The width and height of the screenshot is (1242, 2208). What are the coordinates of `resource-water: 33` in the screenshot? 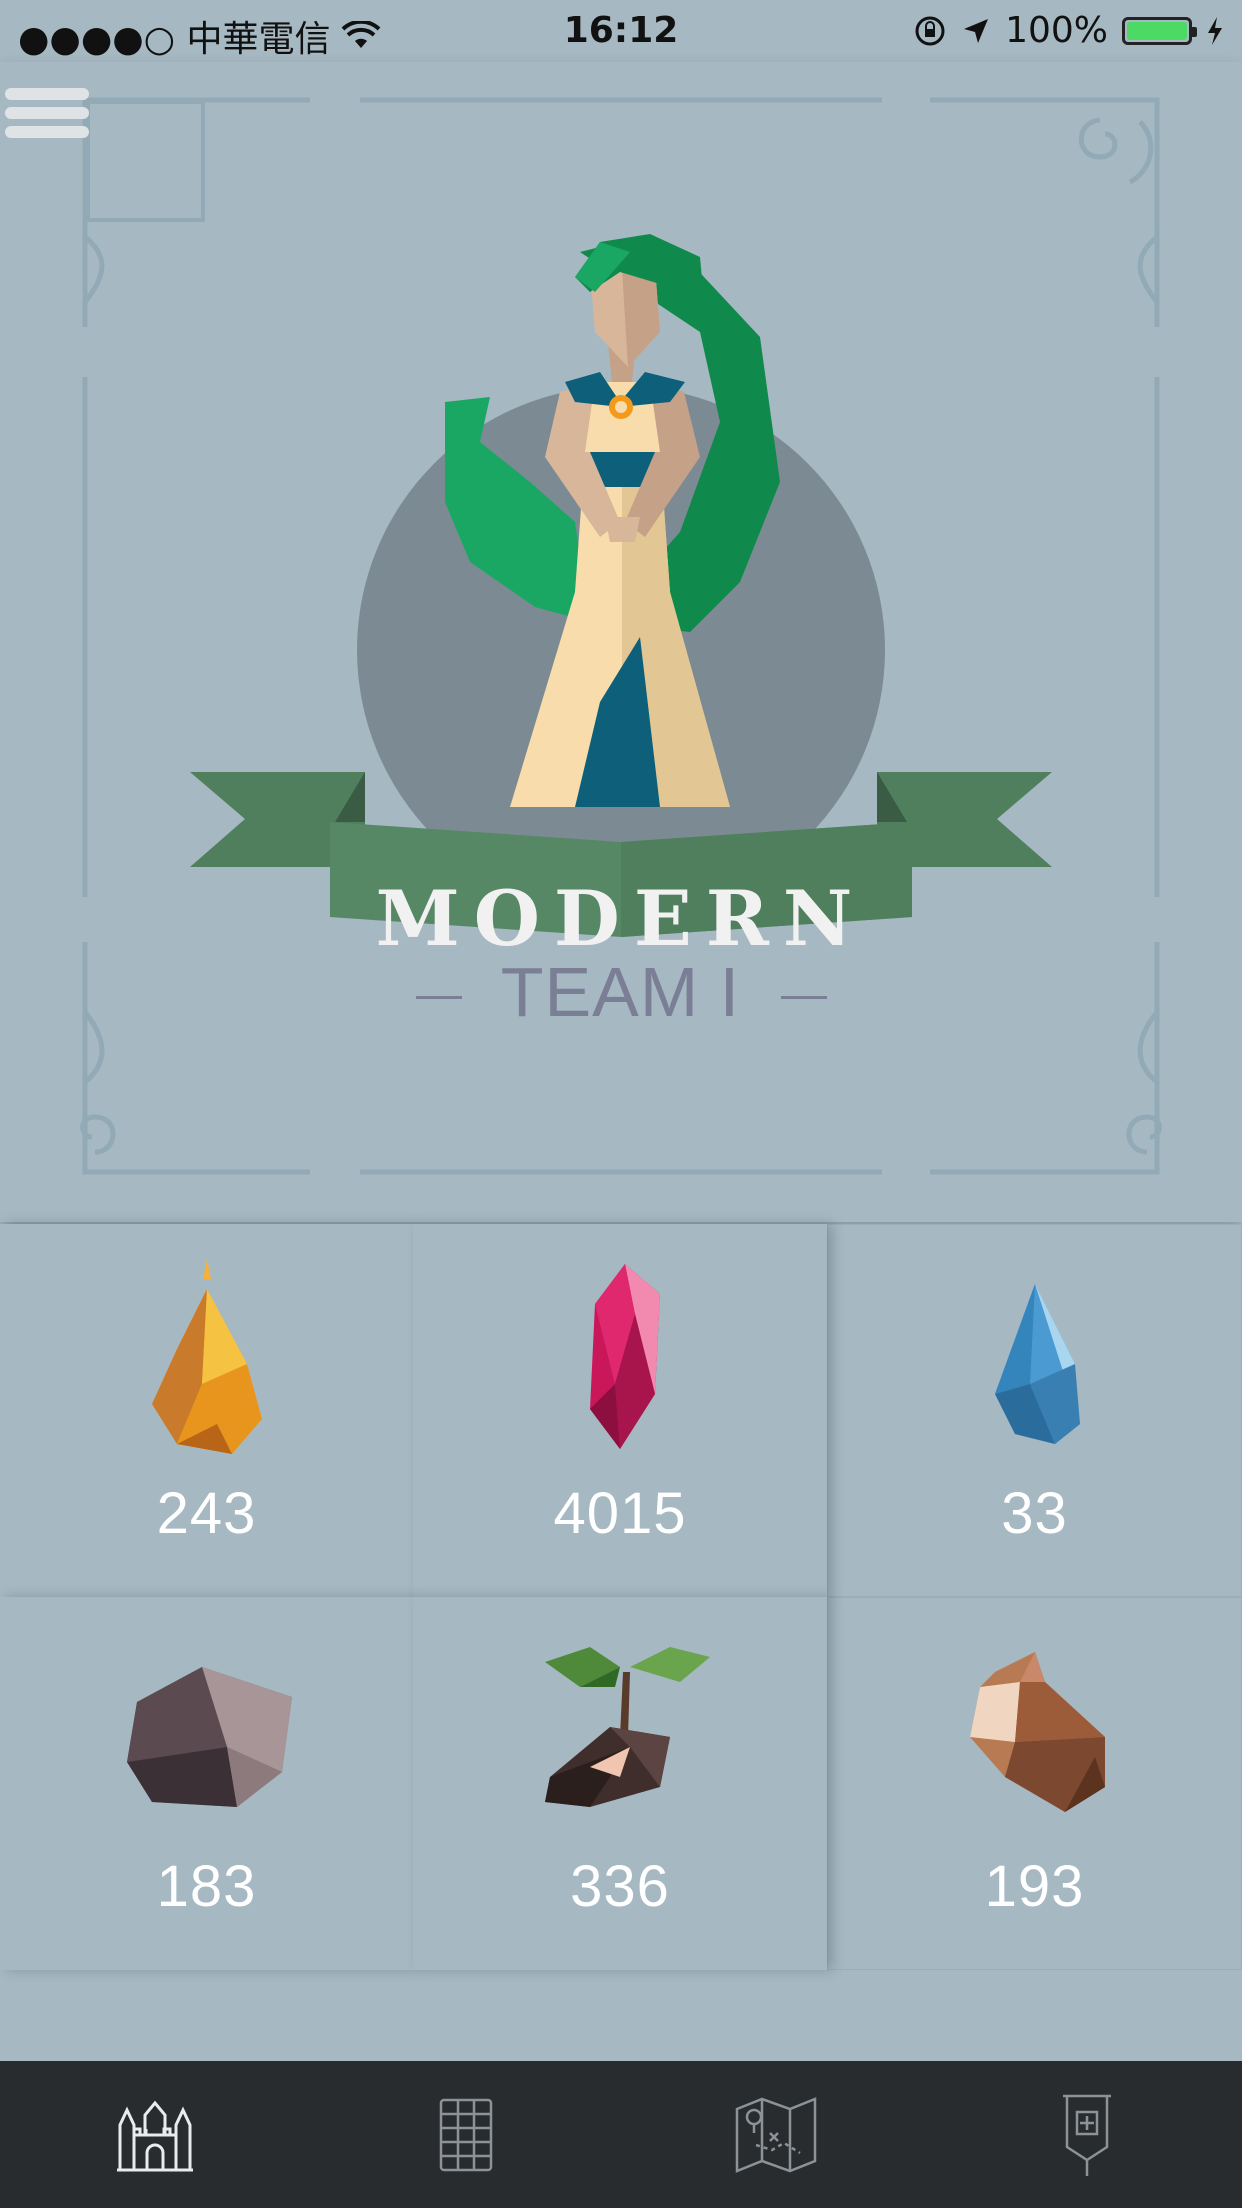 It's located at (1034, 1410).